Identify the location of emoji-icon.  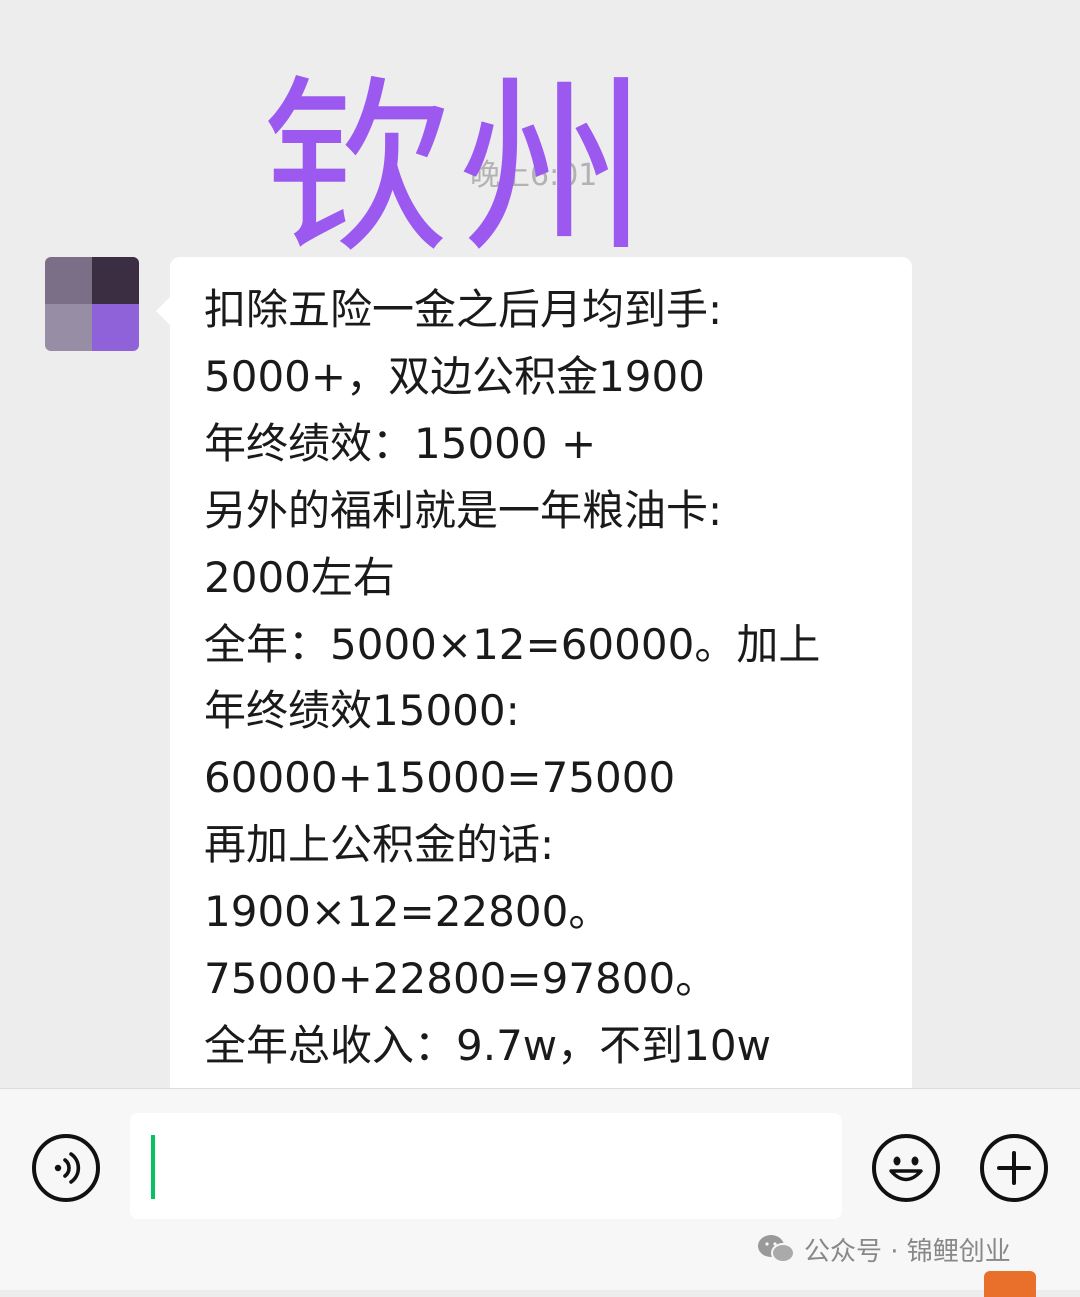
(906, 1169).